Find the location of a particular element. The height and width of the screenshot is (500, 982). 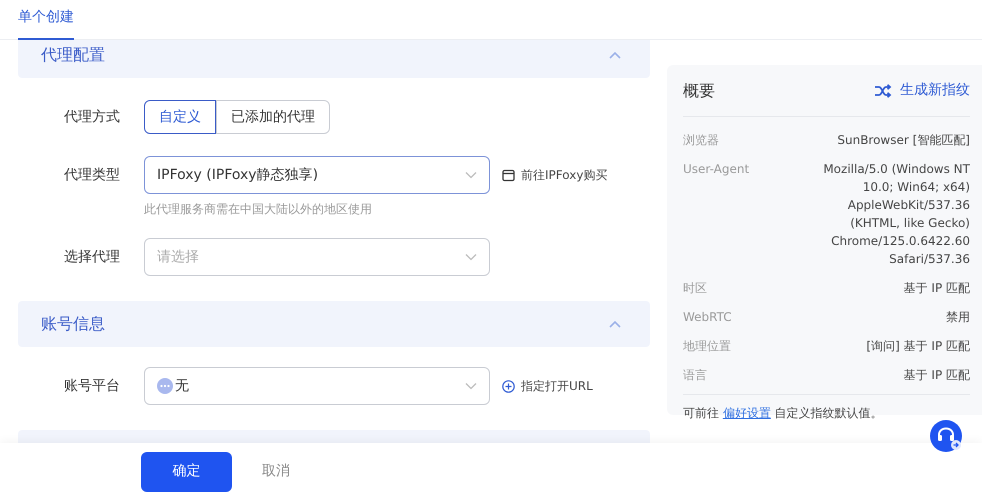

section-title: 账号信息 is located at coordinates (73, 324).